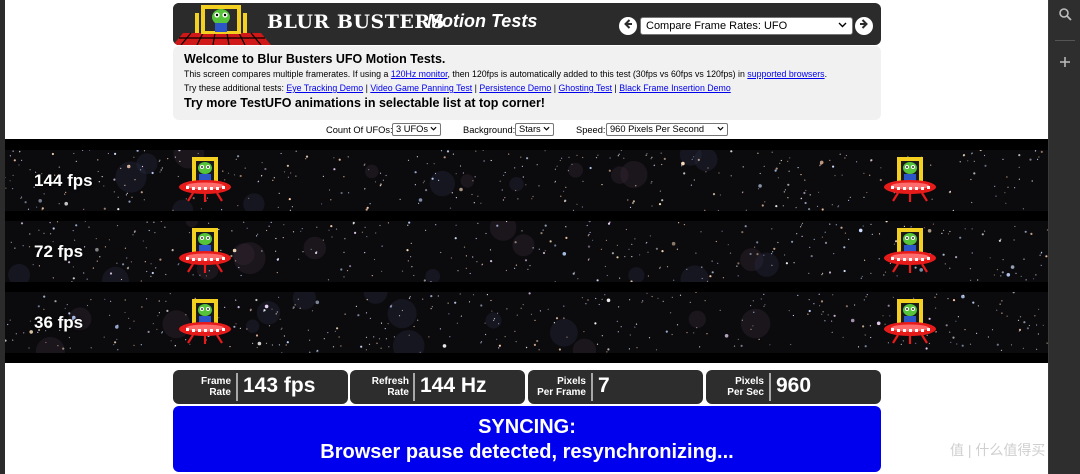 The image size is (1080, 474). I want to click on test-select: Compare Frame Rates: UFO, so click(746, 26).